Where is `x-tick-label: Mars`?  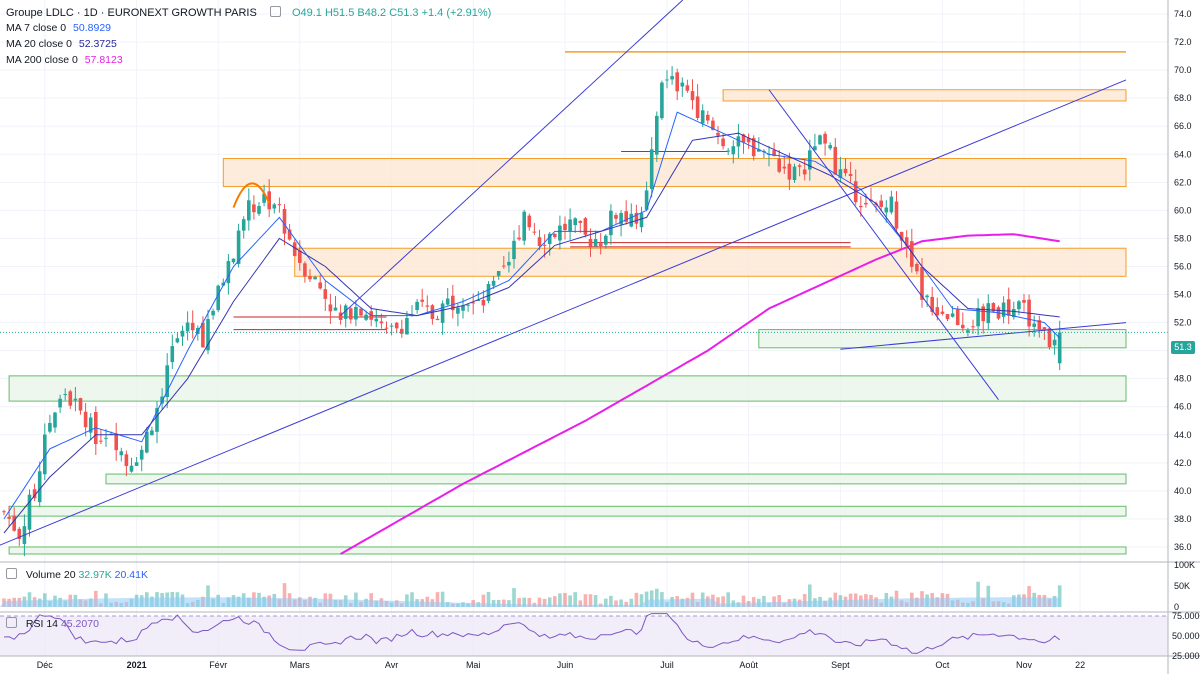 x-tick-label: Mars is located at coordinates (300, 665).